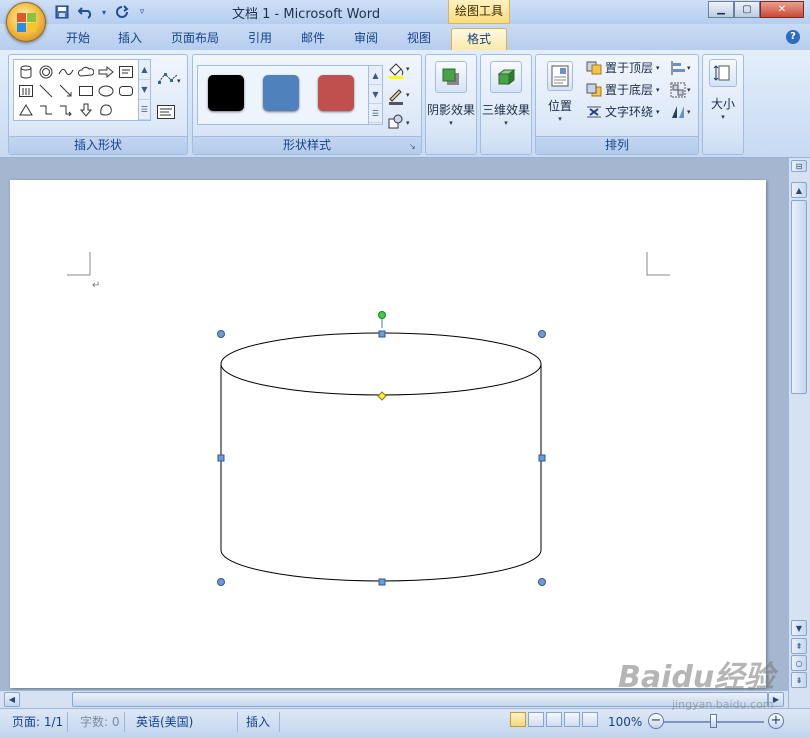 The height and width of the screenshot is (738, 810). What do you see at coordinates (86, 71) in the screenshot?
I see `cloud-shape-icon` at bounding box center [86, 71].